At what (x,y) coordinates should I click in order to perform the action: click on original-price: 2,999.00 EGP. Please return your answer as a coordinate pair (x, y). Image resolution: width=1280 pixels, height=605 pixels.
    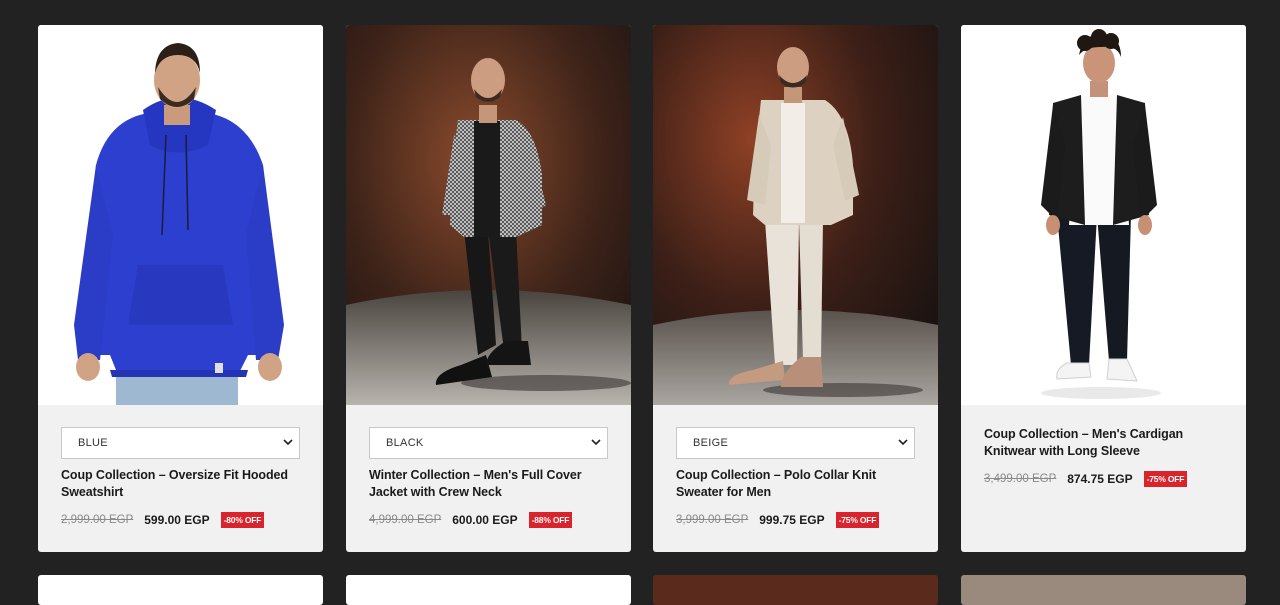
    Looking at the image, I should click on (97, 520).